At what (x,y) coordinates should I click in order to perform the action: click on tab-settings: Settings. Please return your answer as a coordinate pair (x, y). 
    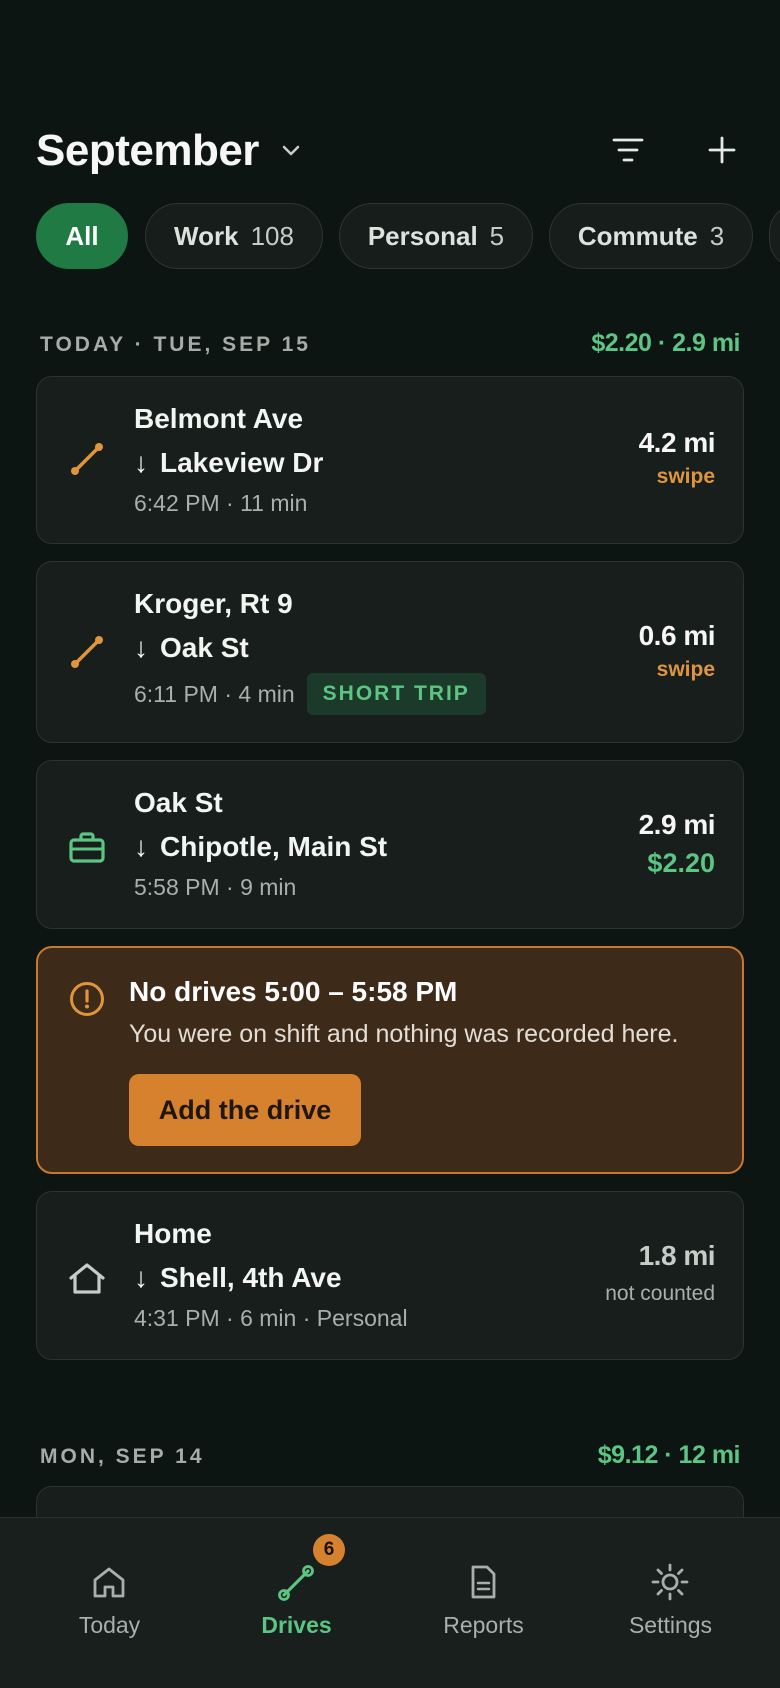
    Looking at the image, I should click on (670, 1603).